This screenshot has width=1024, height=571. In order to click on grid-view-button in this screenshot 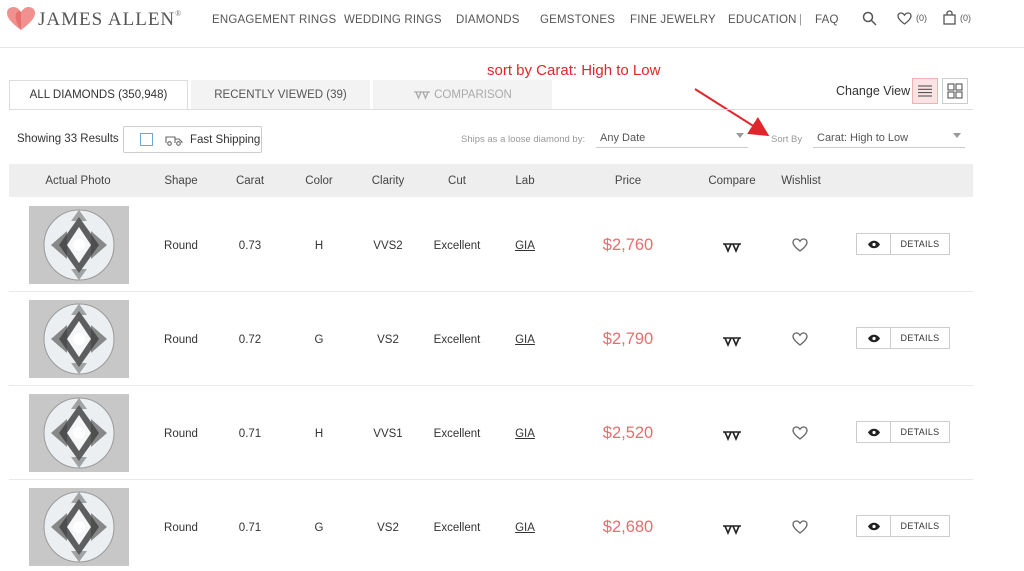, I will do `click(955, 91)`.